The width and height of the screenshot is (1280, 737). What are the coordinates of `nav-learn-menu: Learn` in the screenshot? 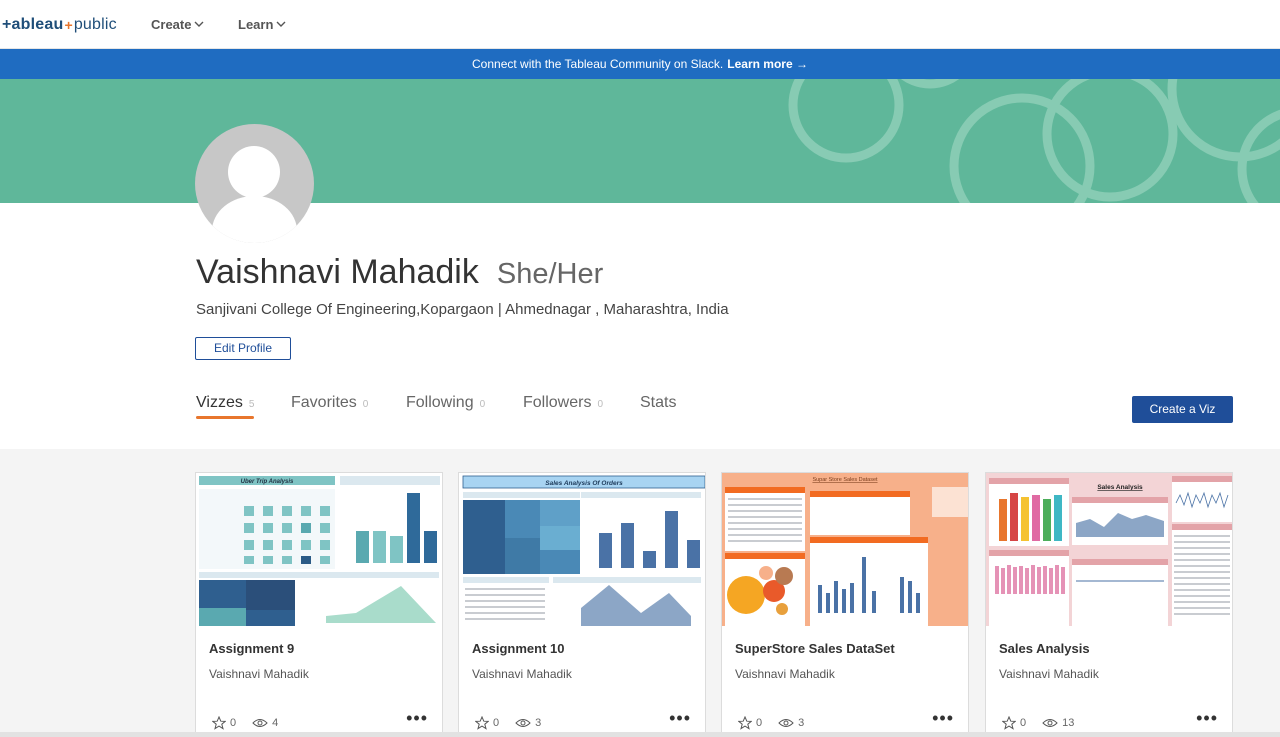 It's located at (262, 24).